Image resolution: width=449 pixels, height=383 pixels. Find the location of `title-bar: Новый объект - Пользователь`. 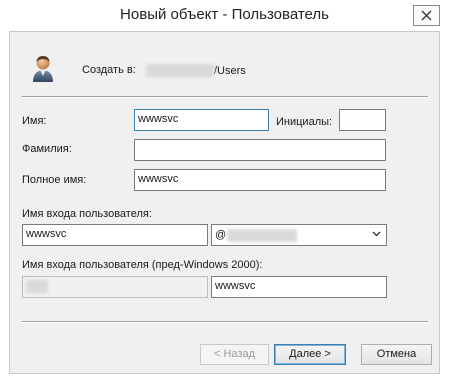

title-bar: Новый объект - Пользователь is located at coordinates (224, 16).